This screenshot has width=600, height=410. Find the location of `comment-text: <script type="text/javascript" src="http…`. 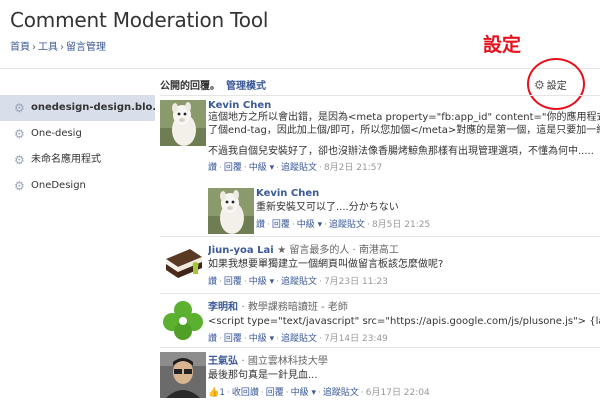

comment-text: <script type="text/javascript" src="http… is located at coordinates (404, 321).